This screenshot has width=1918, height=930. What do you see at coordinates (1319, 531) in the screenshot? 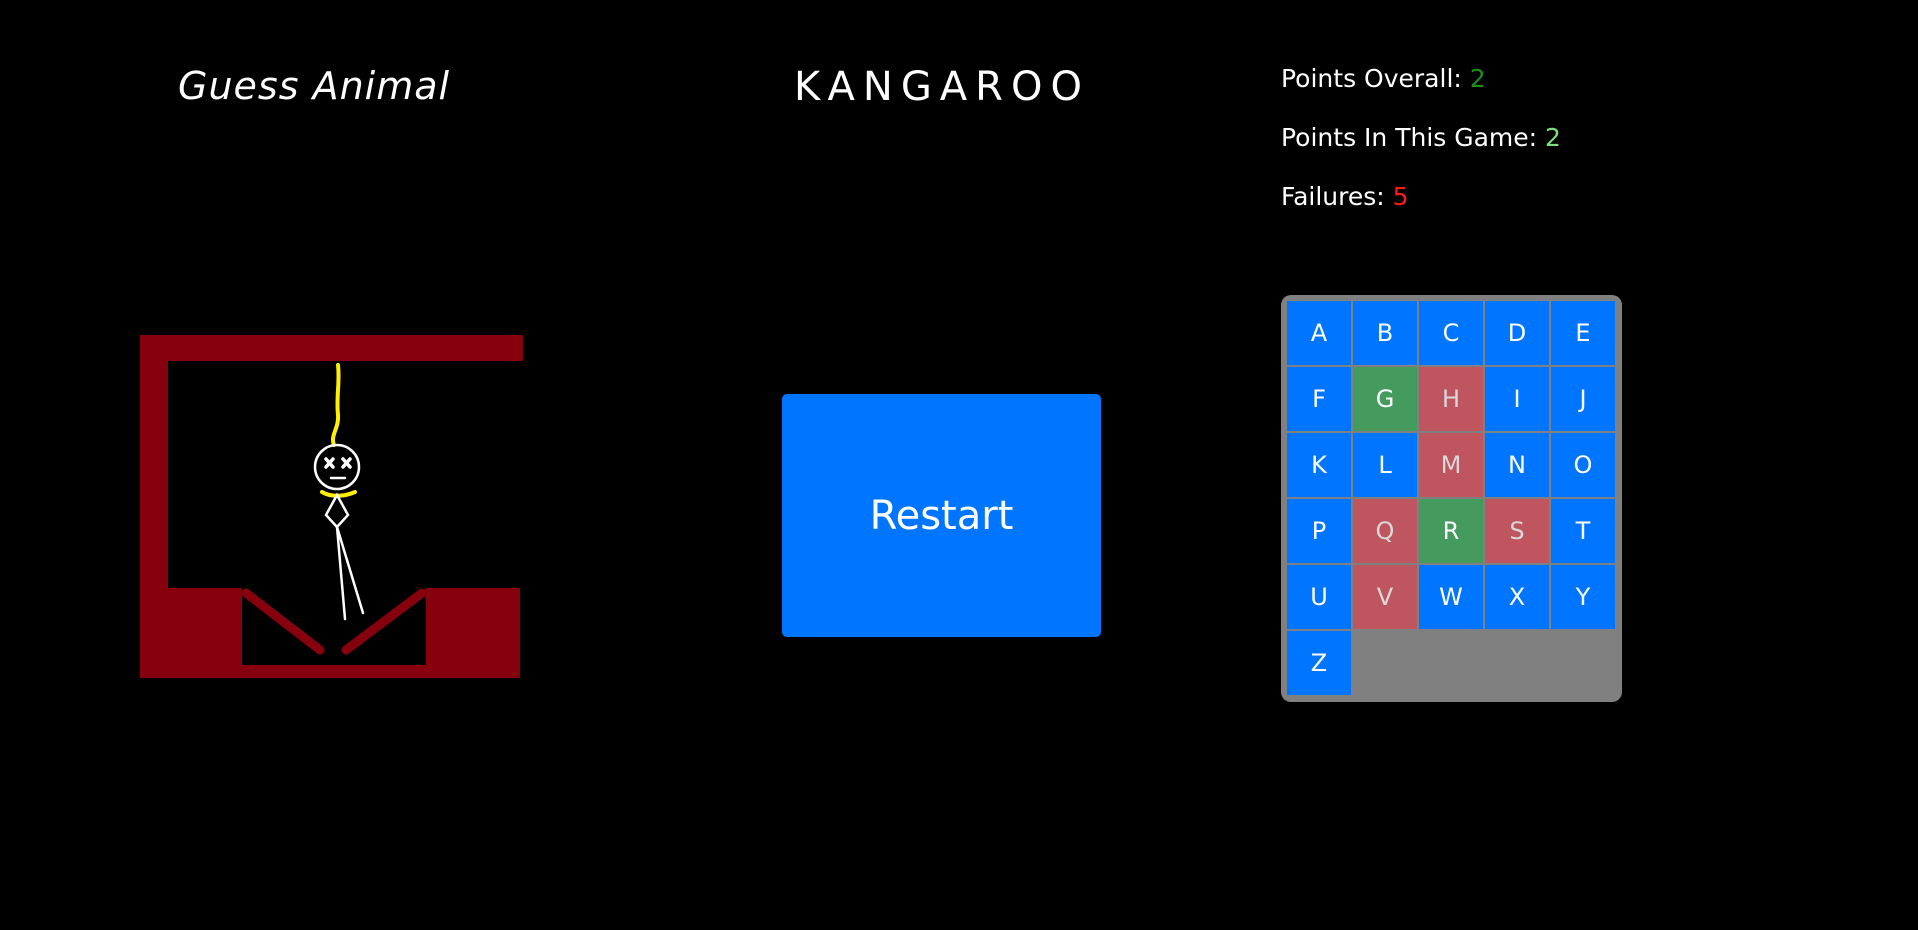
I see `key-p: P` at bounding box center [1319, 531].